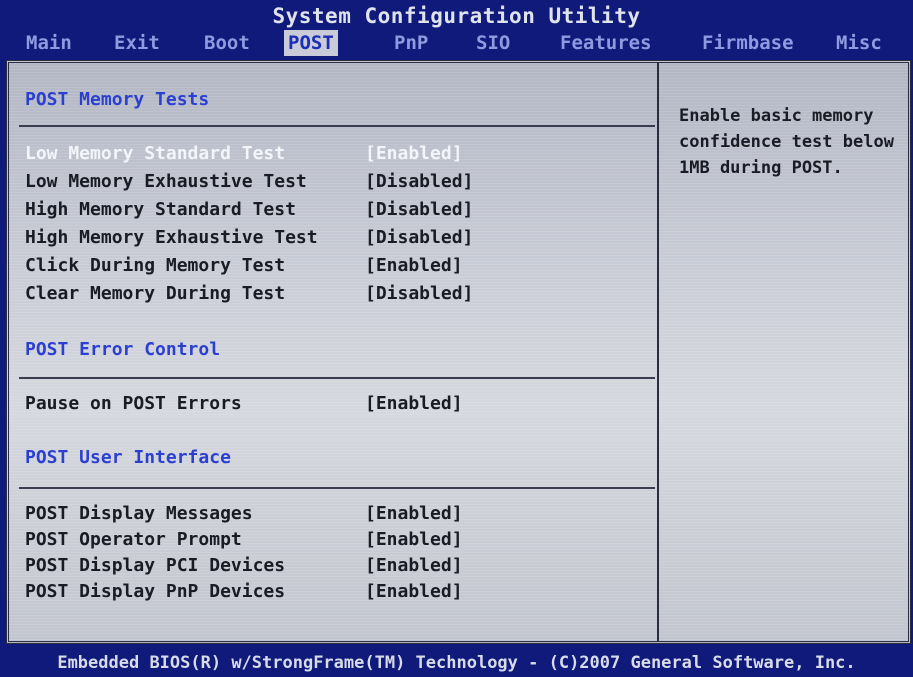  Describe the element at coordinates (335, 542) in the screenshot. I see `setting-post-operator-prompt: POST Operator Prompt [Enabled]` at that location.